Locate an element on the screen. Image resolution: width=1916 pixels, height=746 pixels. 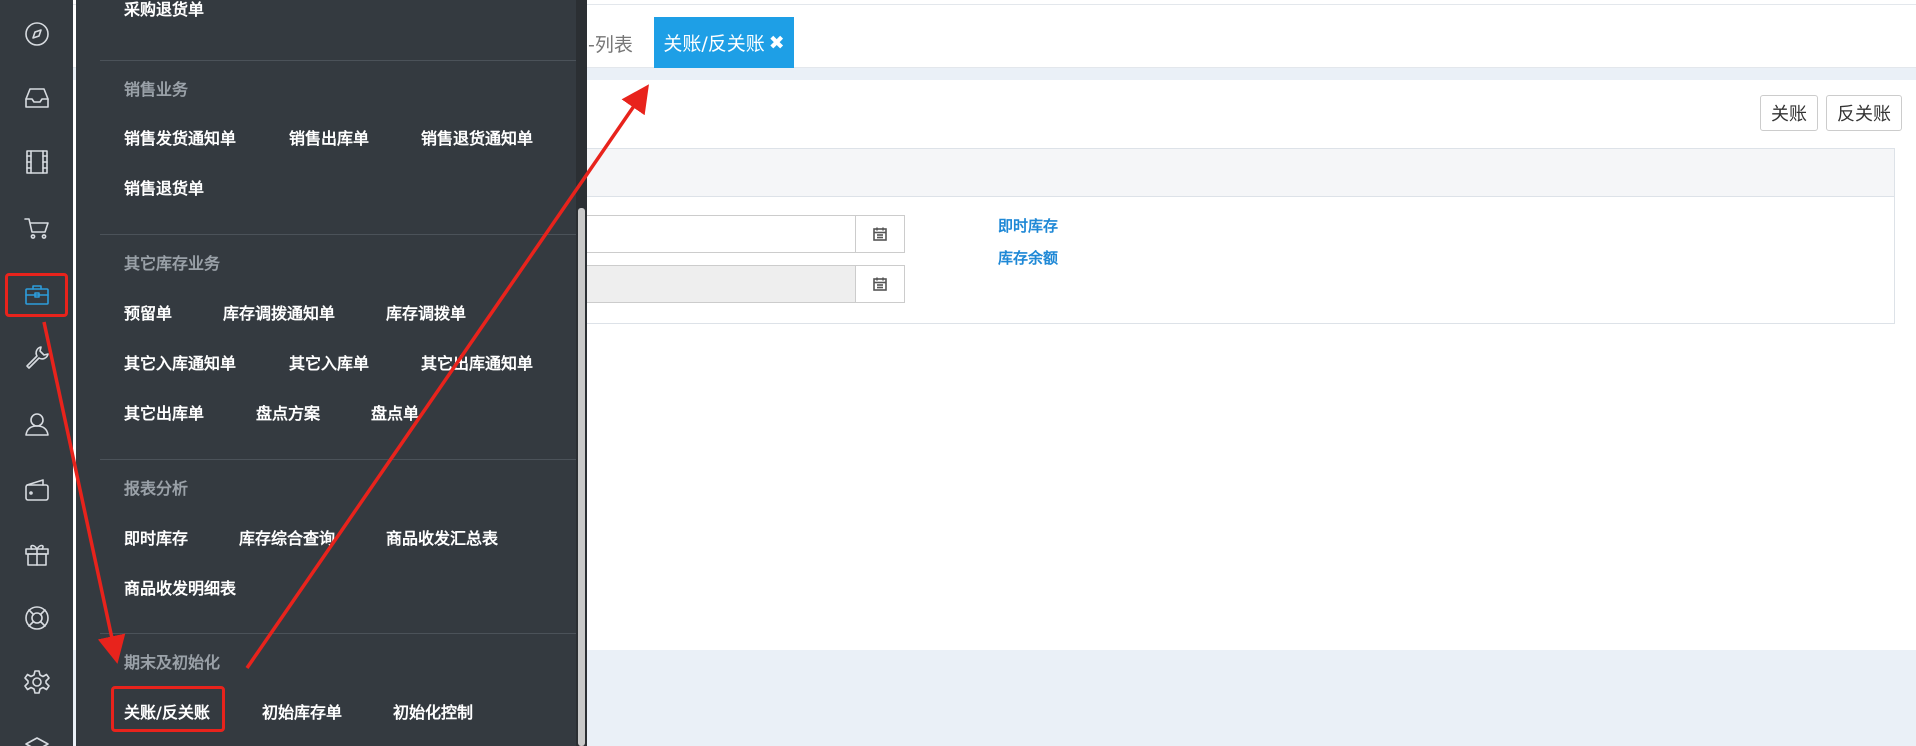
section-title-reports: 报表分析 is located at coordinates (156, 488).